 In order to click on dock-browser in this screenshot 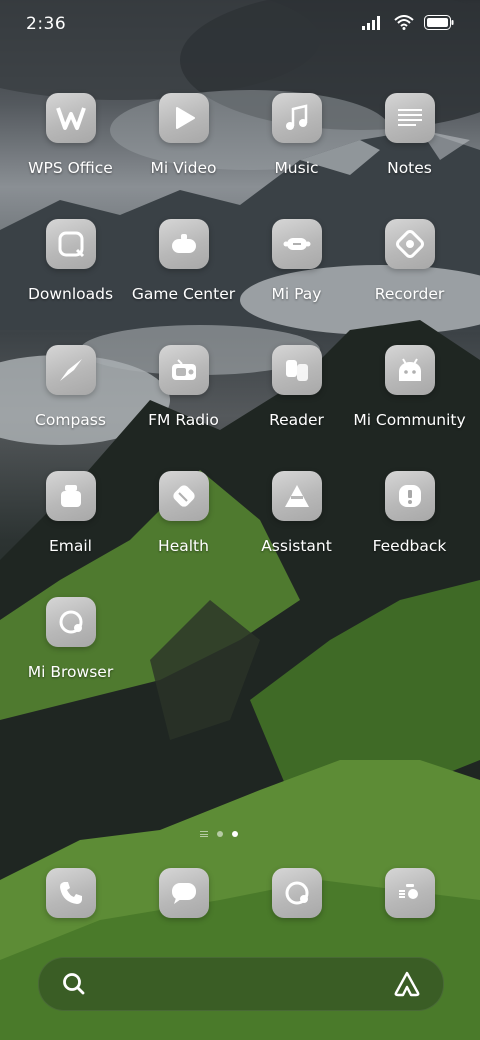, I will do `click(296, 893)`.